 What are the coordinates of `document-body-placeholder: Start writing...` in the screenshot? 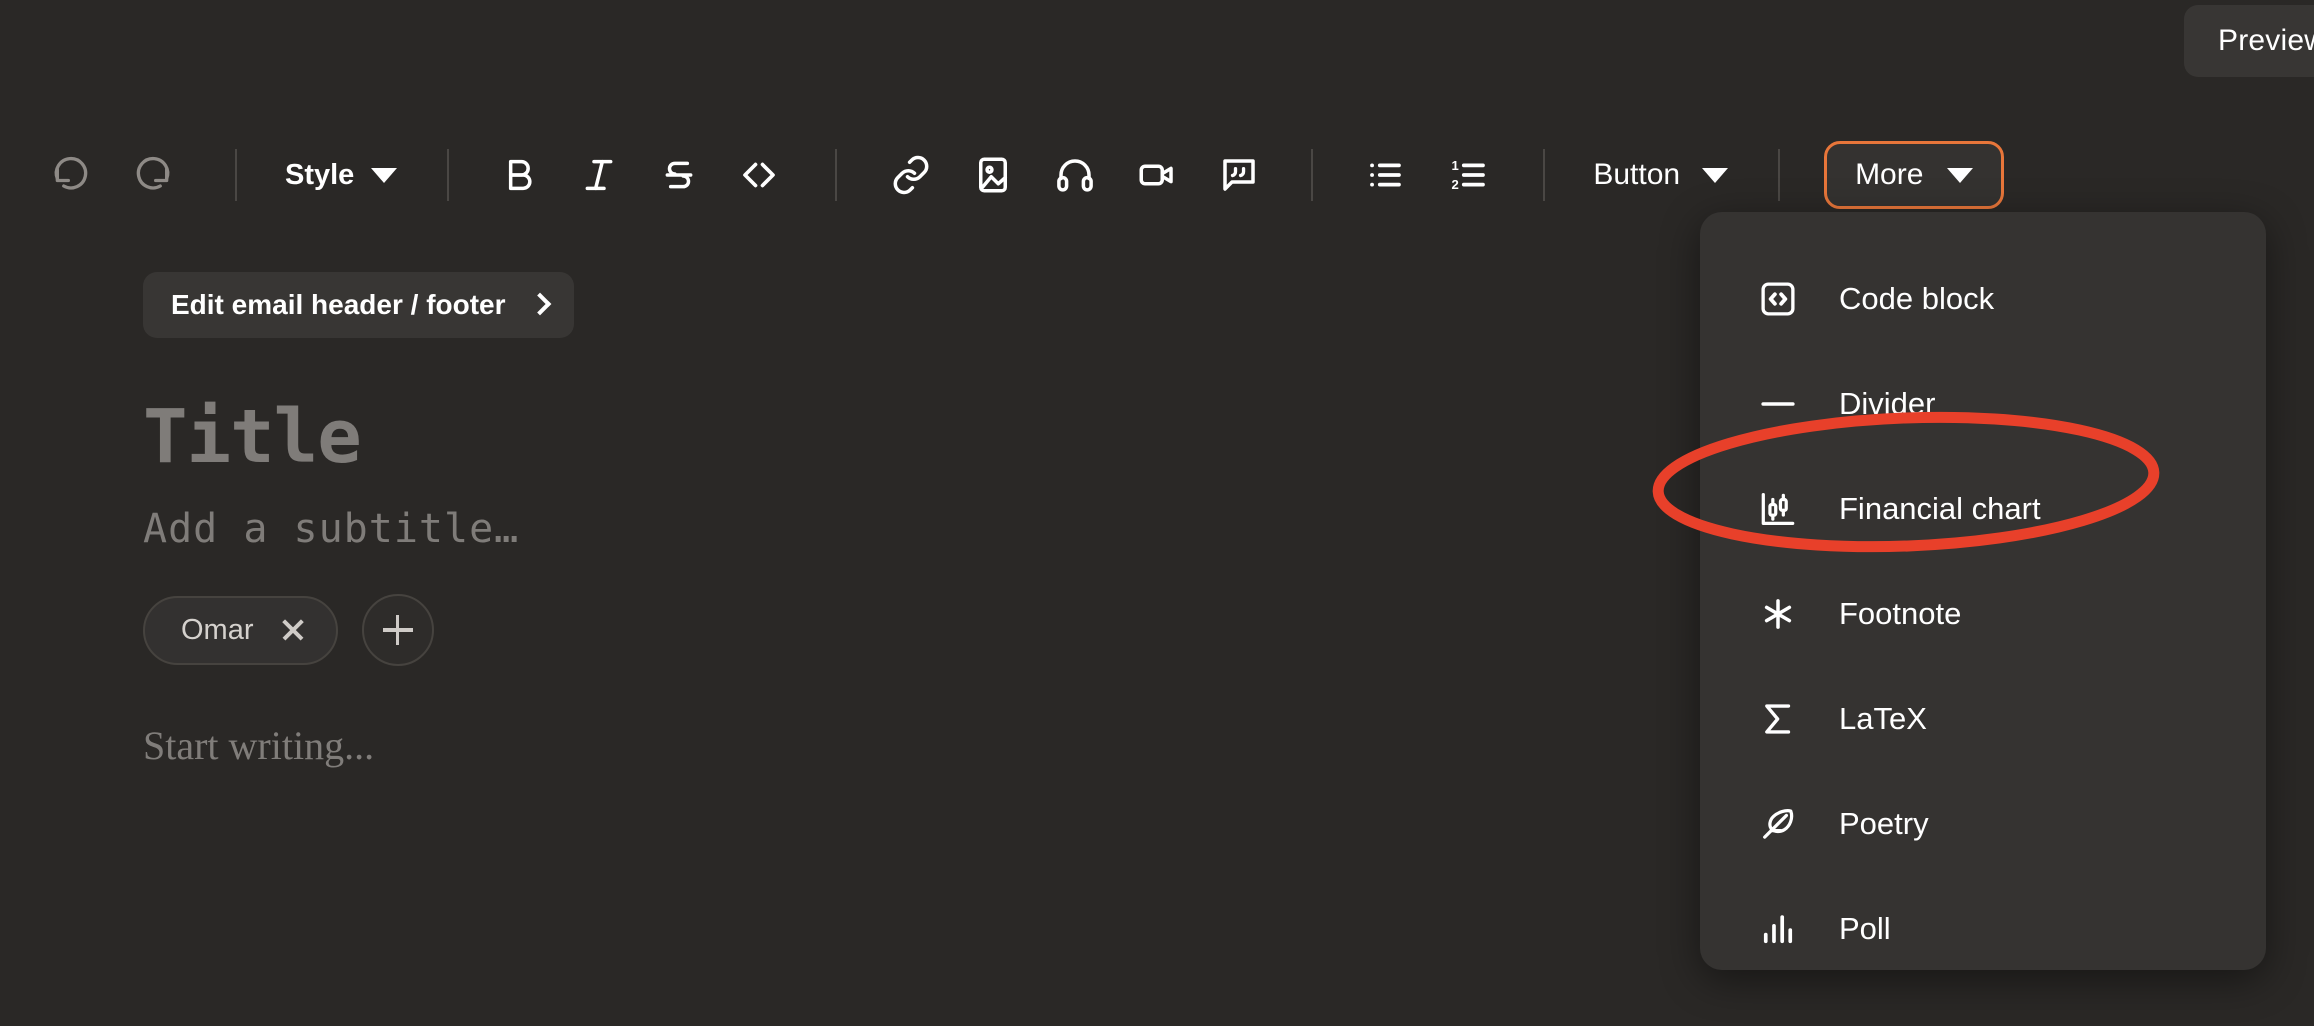 It's located at (358, 745).